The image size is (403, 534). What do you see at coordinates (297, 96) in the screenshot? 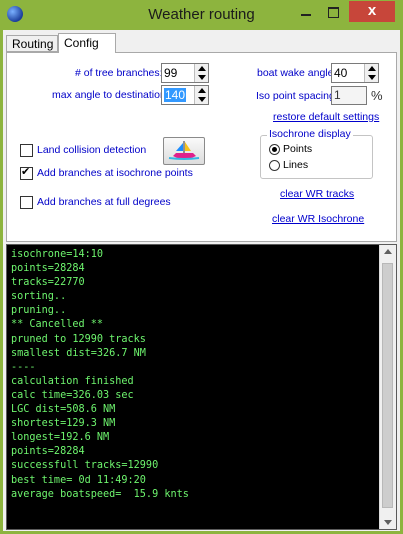
I see `iso-spacing-label: Iso point spacing:` at bounding box center [297, 96].